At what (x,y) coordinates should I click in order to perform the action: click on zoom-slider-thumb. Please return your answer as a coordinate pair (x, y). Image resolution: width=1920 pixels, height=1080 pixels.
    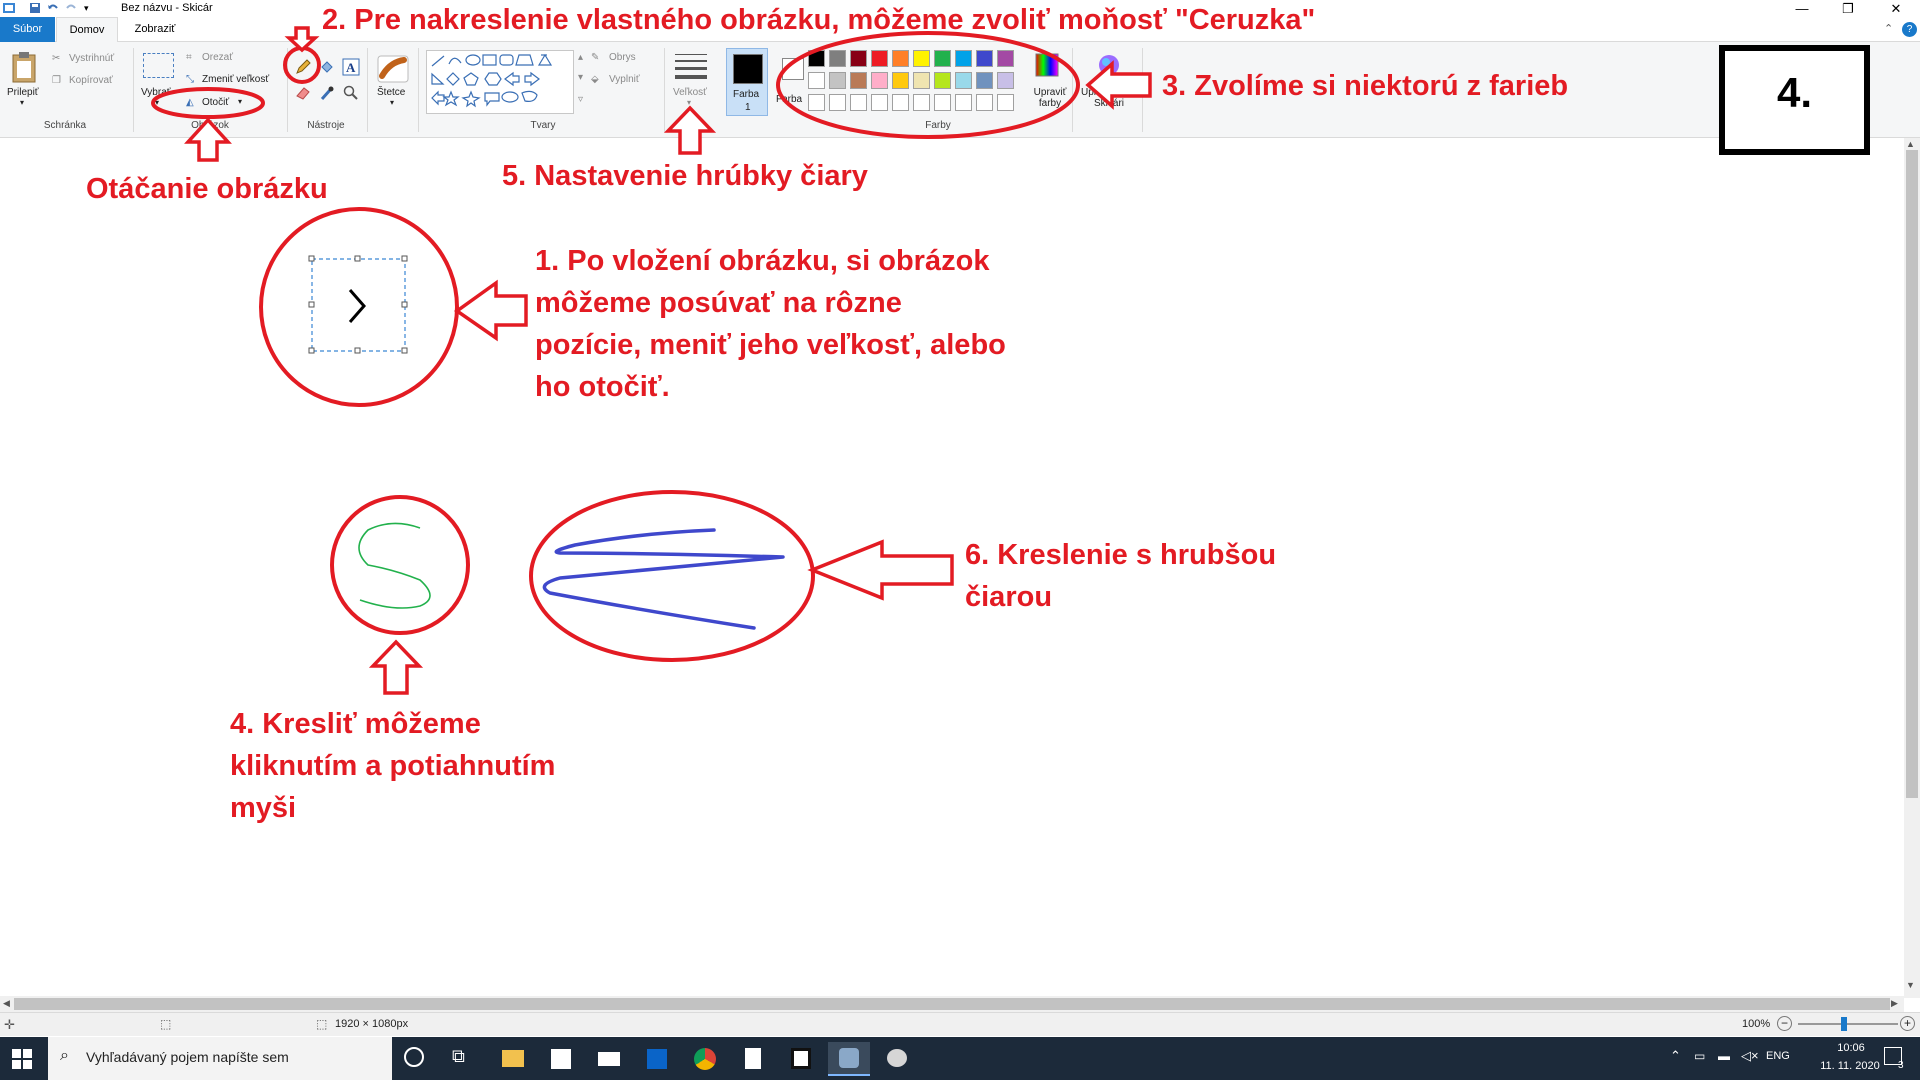
    Looking at the image, I should click on (1844, 1024).